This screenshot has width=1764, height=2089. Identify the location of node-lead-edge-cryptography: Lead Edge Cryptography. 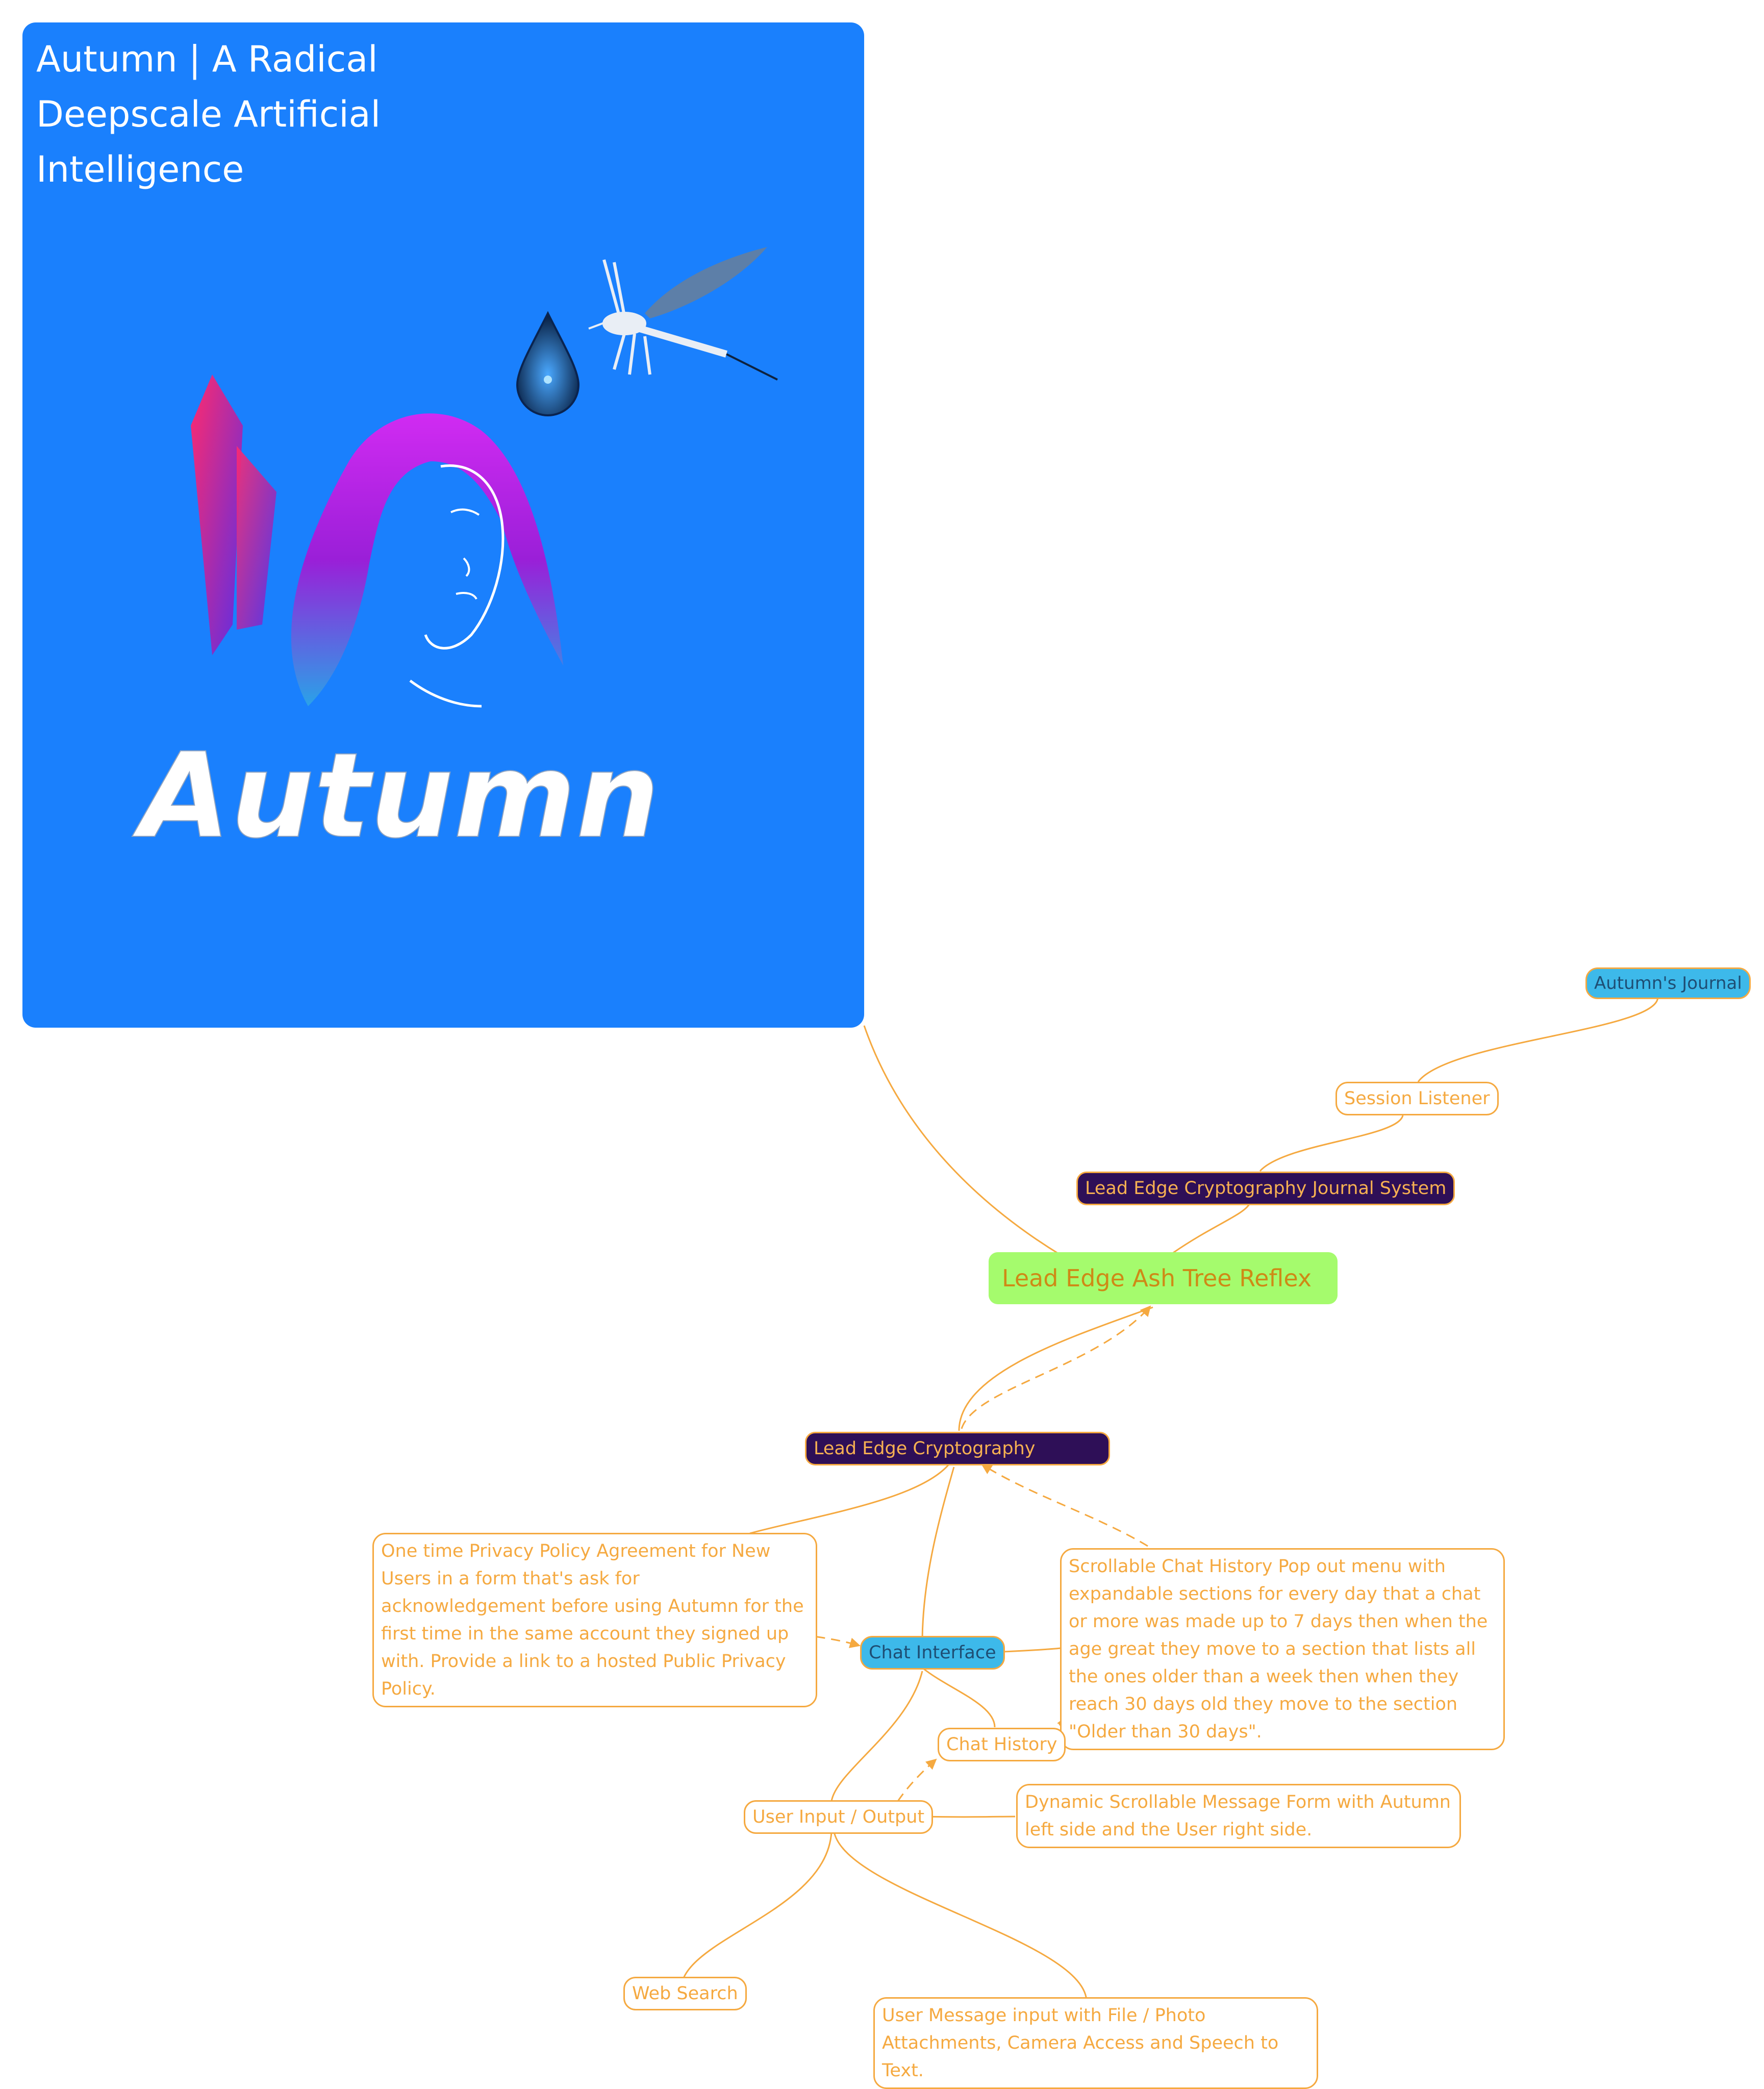
(957, 1448).